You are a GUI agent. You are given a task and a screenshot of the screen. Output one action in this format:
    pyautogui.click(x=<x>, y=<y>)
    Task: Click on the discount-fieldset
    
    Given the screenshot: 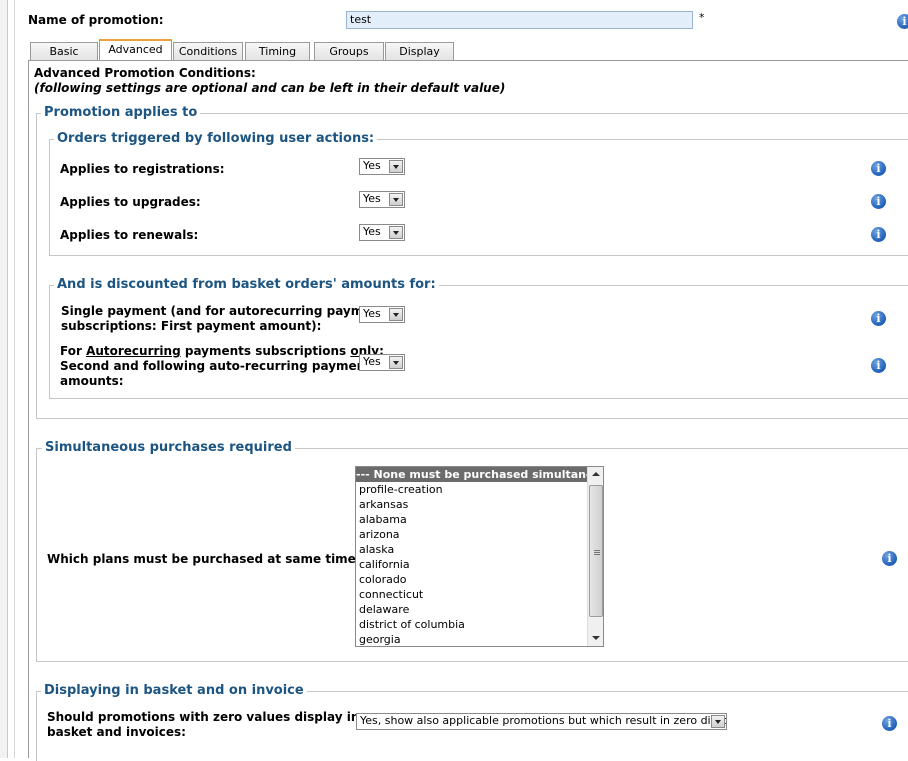 What is the action you would take?
    pyautogui.click(x=478, y=342)
    